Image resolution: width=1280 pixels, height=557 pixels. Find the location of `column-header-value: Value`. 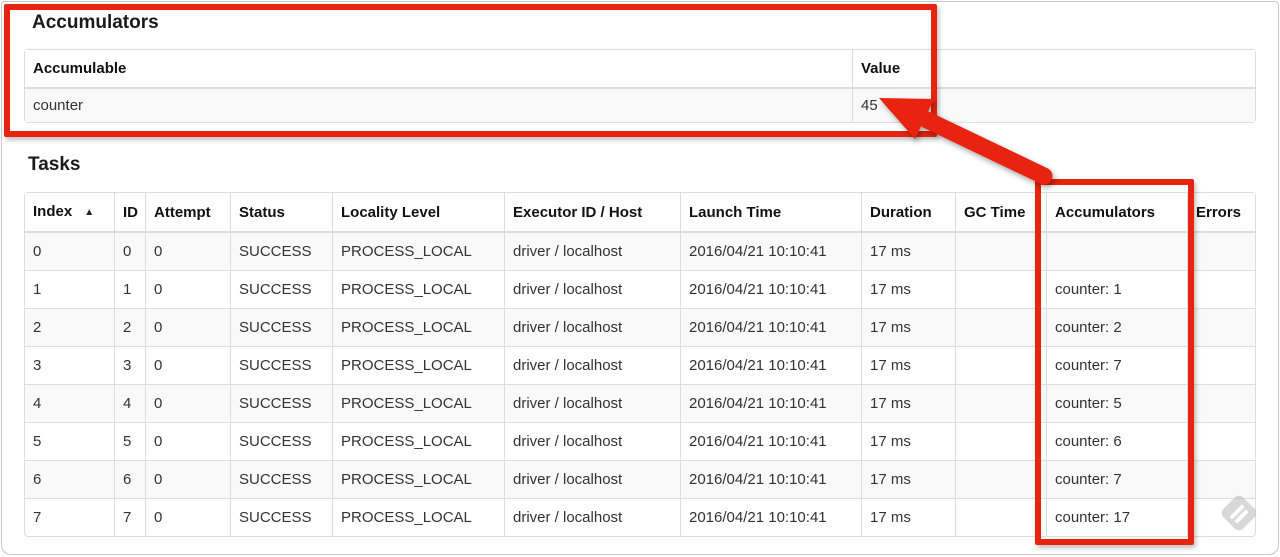

column-header-value: Value is located at coordinates (1053, 69).